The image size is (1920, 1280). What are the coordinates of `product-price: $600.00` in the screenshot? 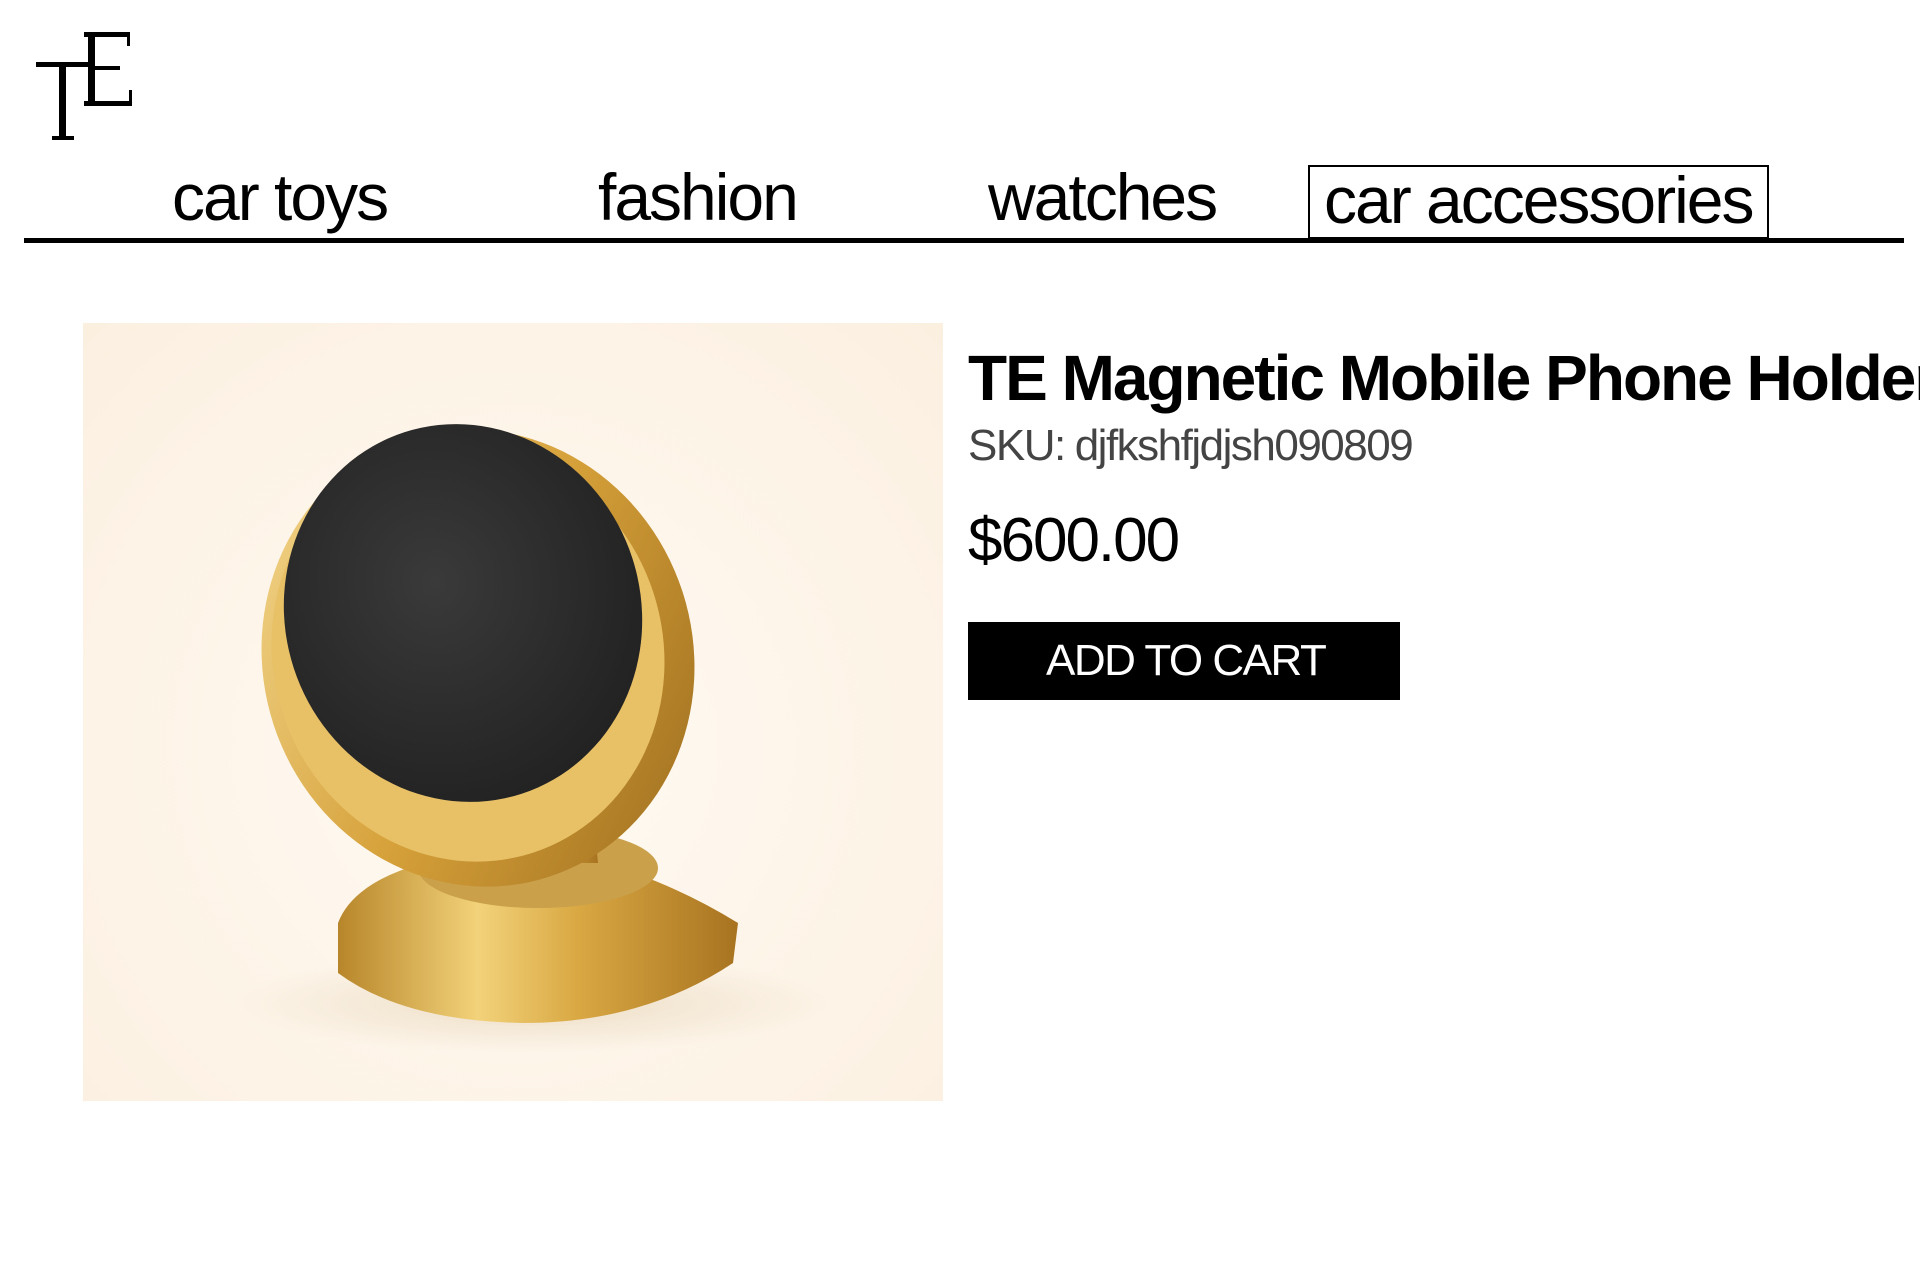 It's located at (1074, 540).